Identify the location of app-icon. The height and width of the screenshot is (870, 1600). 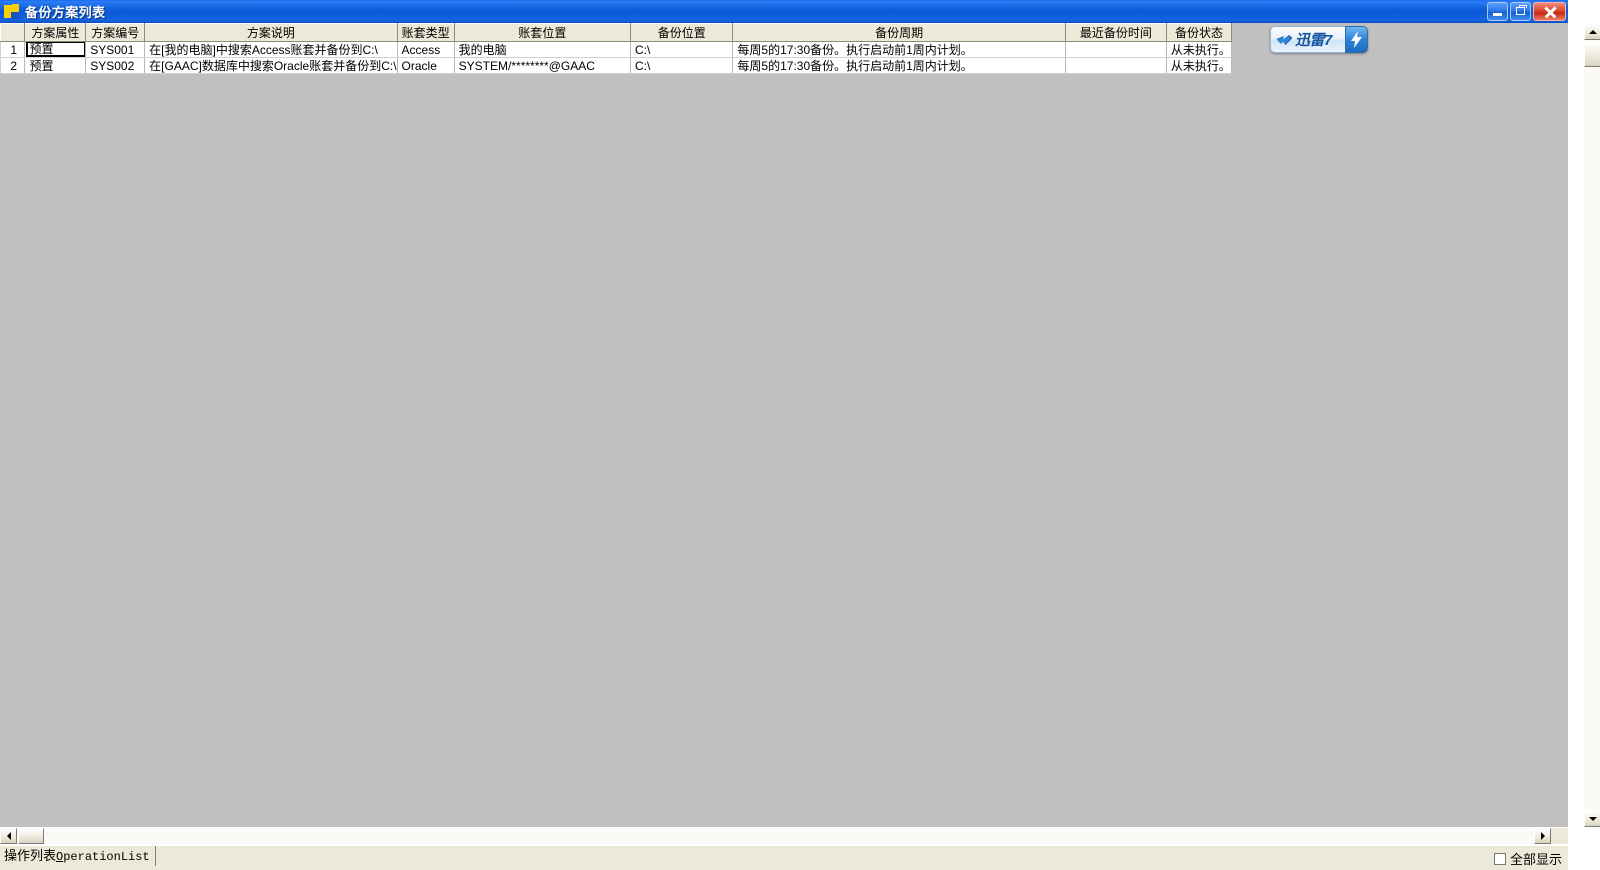
(12, 11).